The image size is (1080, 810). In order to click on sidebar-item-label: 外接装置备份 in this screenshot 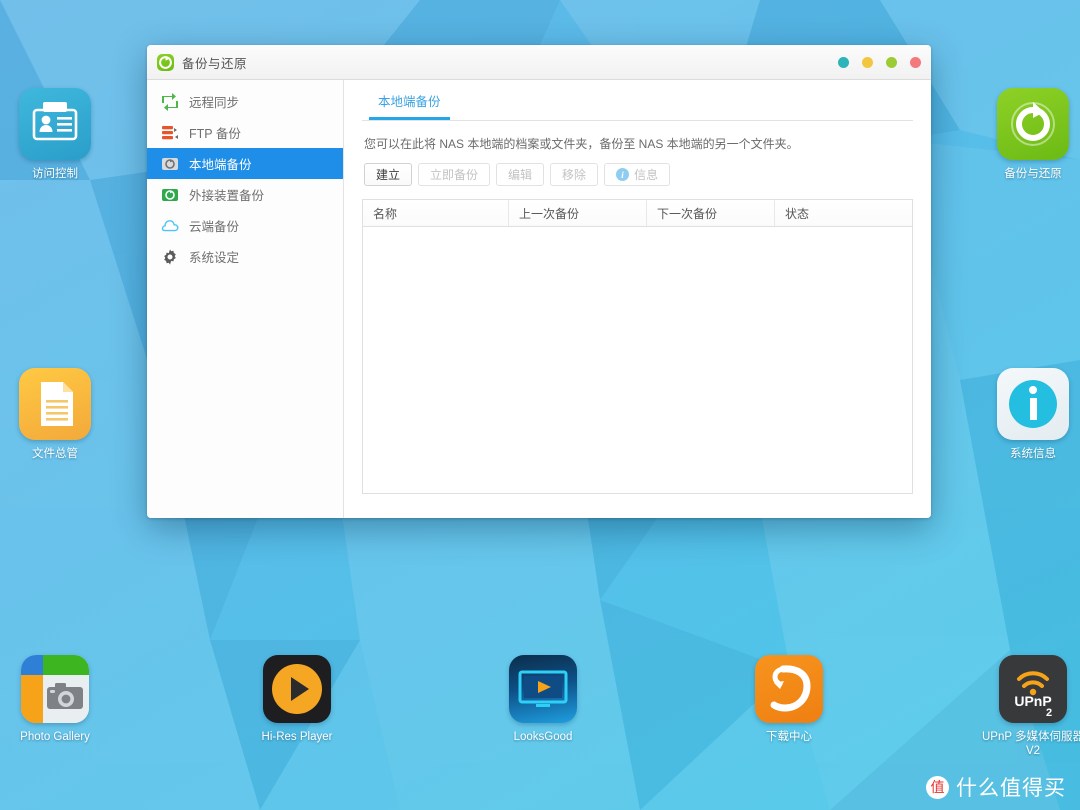, I will do `click(227, 196)`.